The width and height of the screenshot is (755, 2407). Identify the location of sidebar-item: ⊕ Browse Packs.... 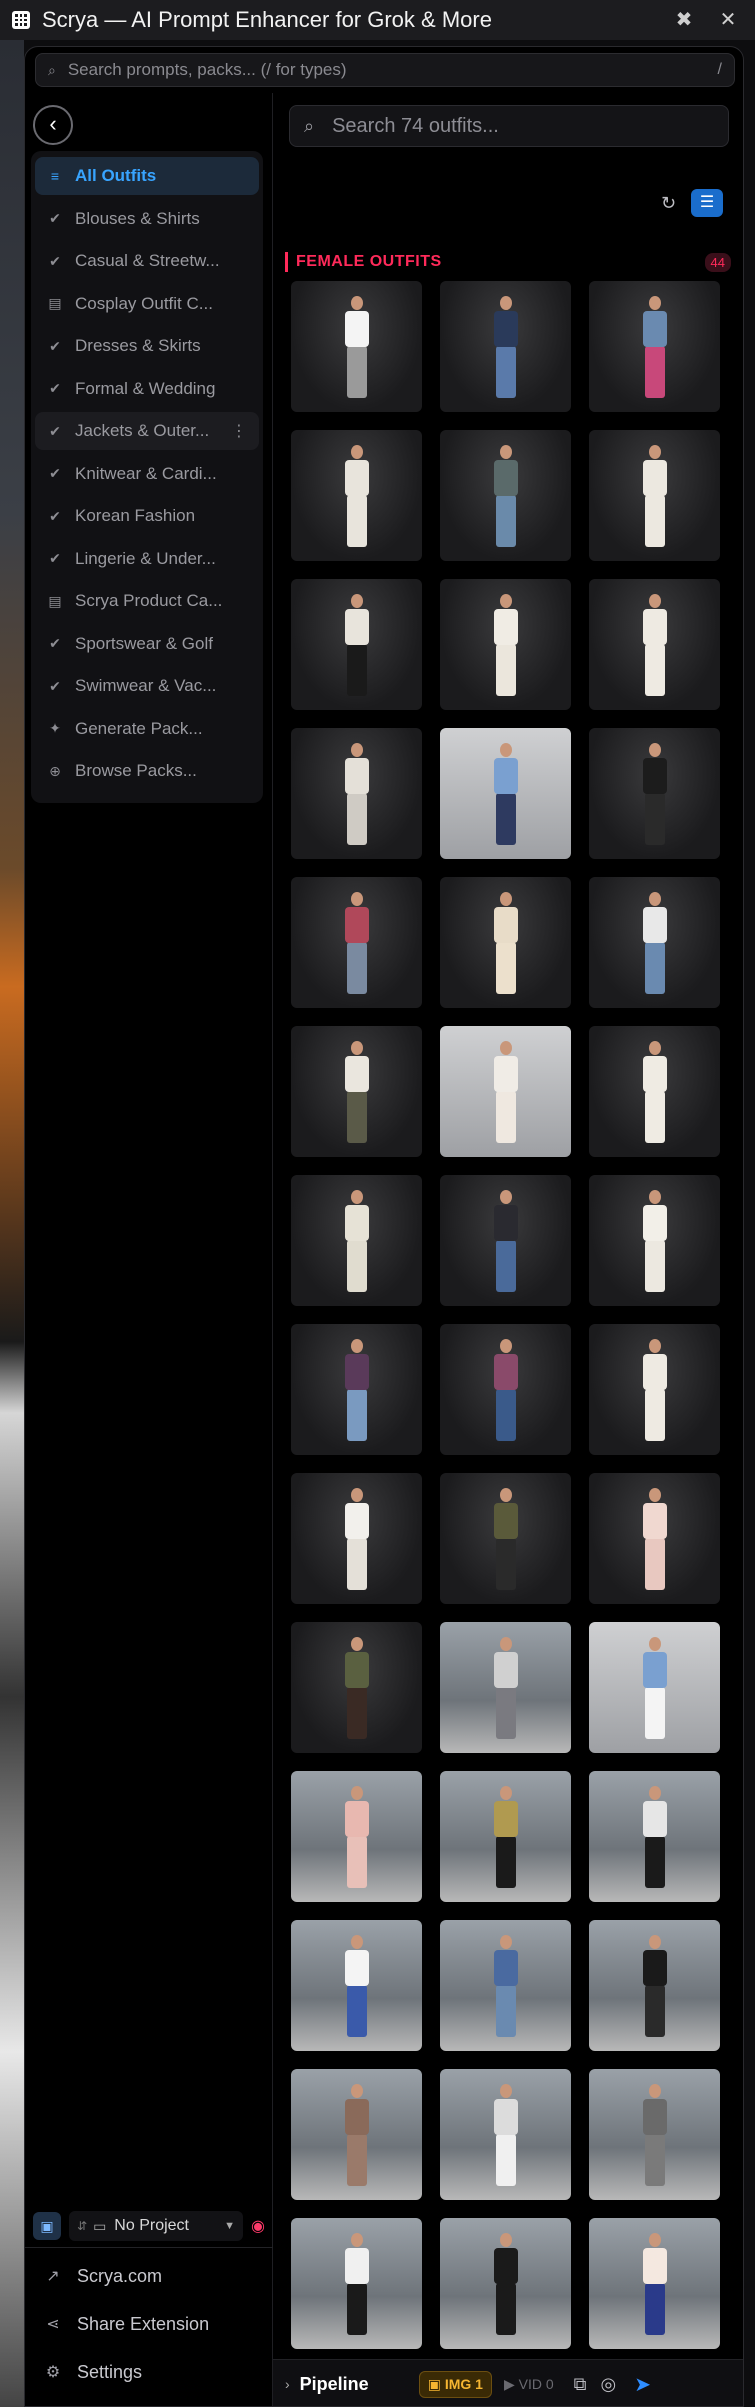
(147, 771).